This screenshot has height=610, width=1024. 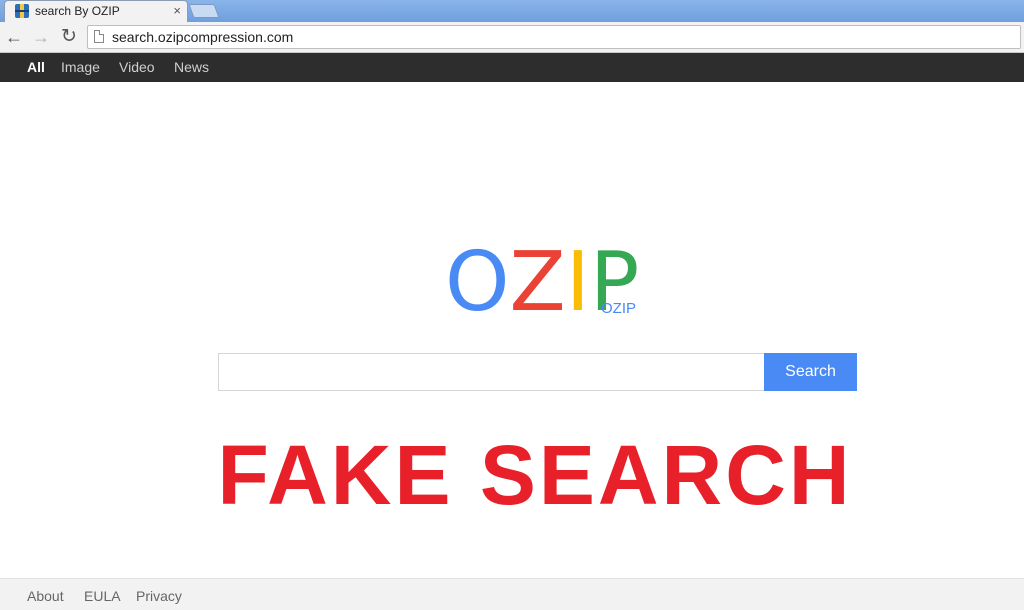 I want to click on logo-letter-z: Z, so click(x=537, y=282).